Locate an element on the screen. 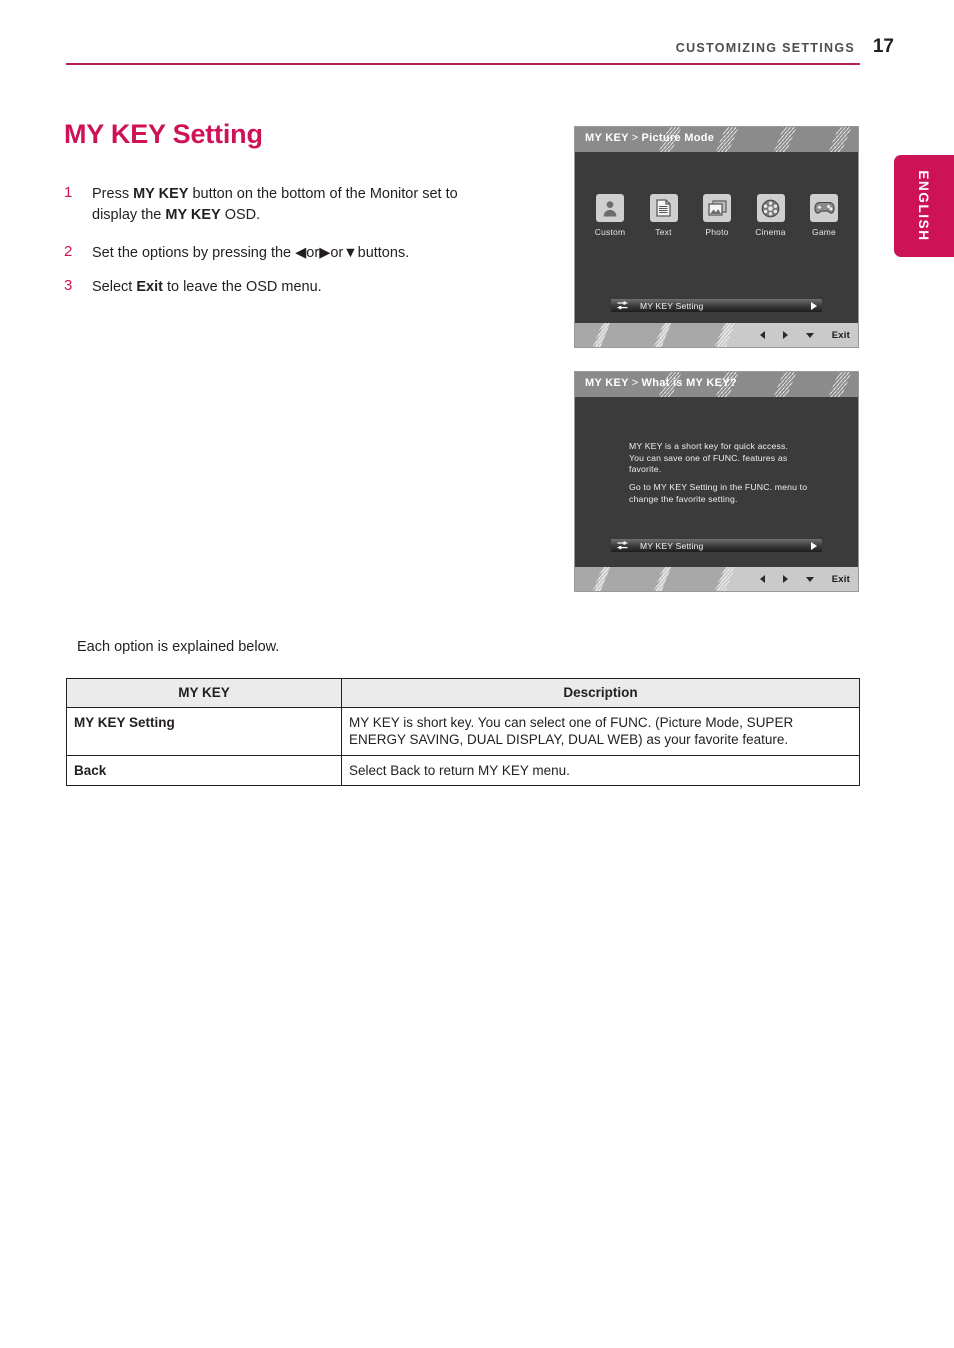 This screenshot has height=1348, width=954. picture-mode-label: Photo is located at coordinates (717, 232).